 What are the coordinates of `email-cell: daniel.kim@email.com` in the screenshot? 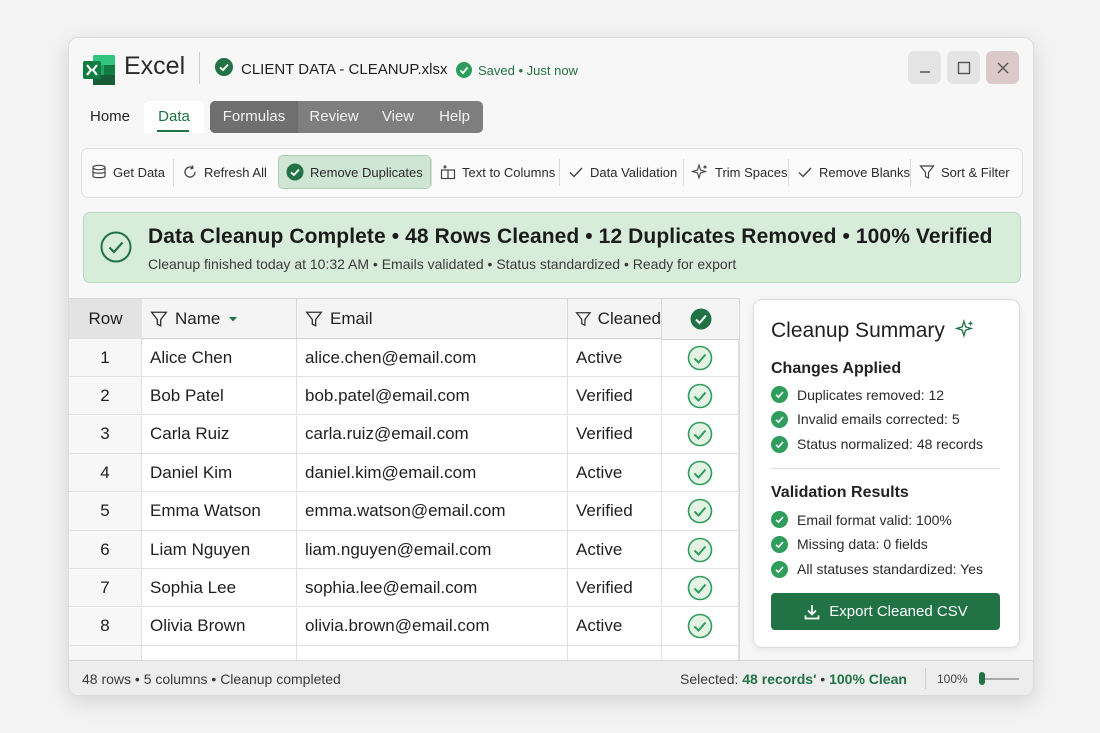 It's located at (432, 473).